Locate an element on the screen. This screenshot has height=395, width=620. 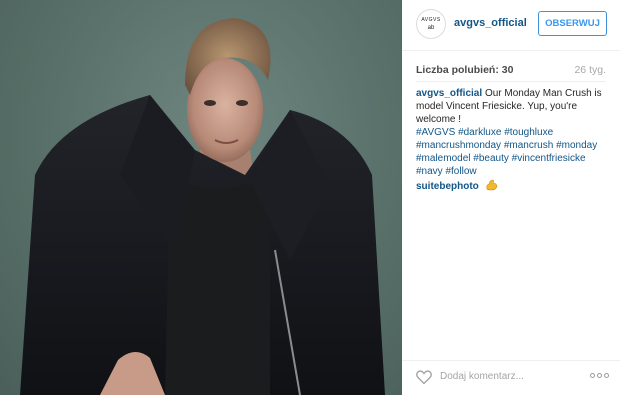
hashtag-link: #mancrushmonday is located at coordinates (458, 145).